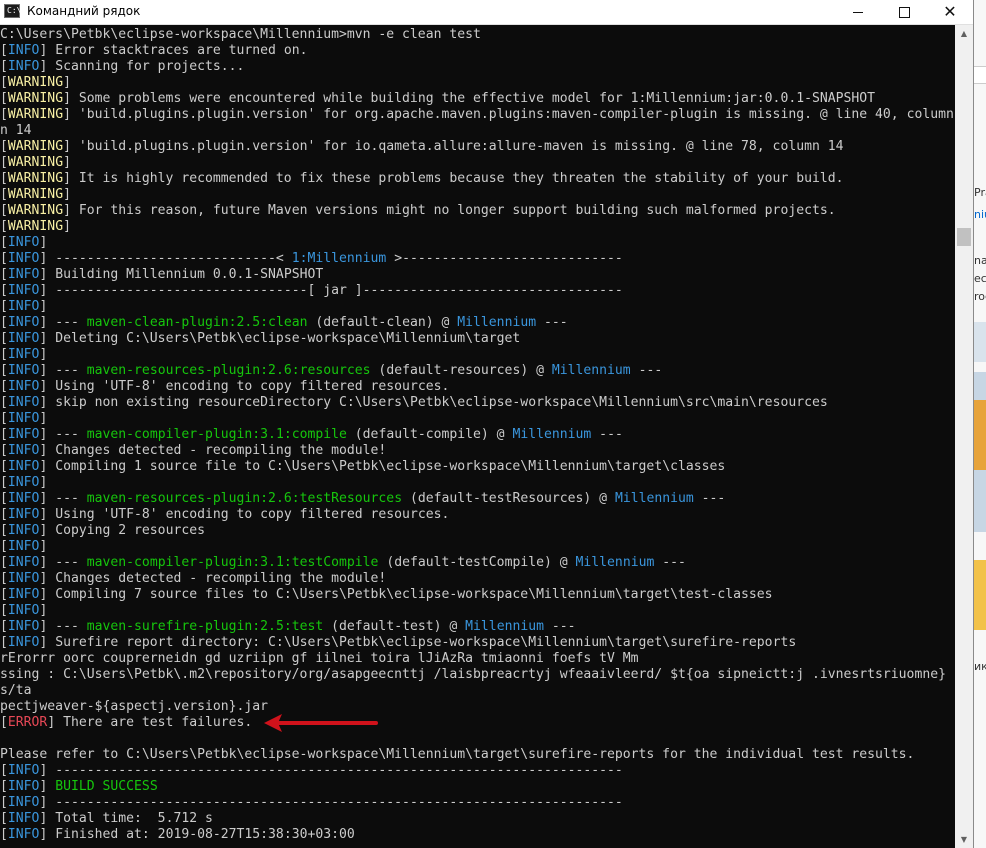 This screenshot has width=986, height=848. What do you see at coordinates (382, 322) in the screenshot?
I see `console-text: (default-clean) @` at bounding box center [382, 322].